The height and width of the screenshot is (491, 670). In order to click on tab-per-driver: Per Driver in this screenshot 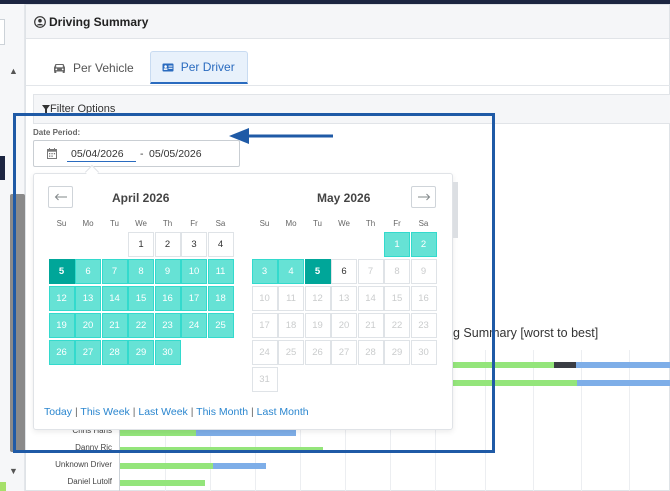, I will do `click(198, 67)`.